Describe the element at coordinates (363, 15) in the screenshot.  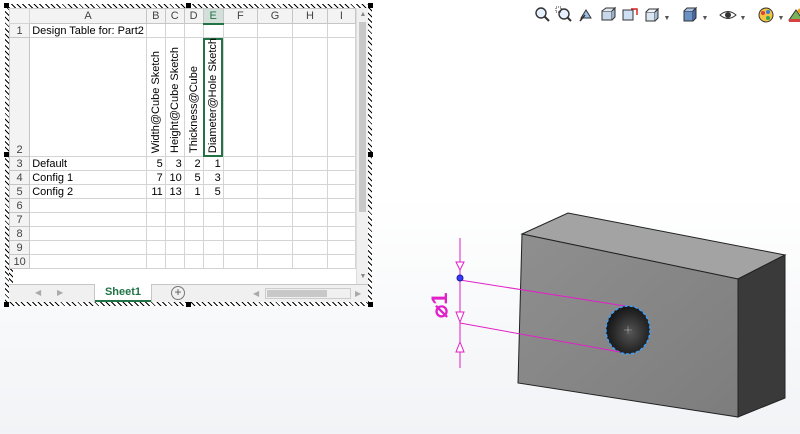
I see `scroll-up-icon: ▲` at that location.